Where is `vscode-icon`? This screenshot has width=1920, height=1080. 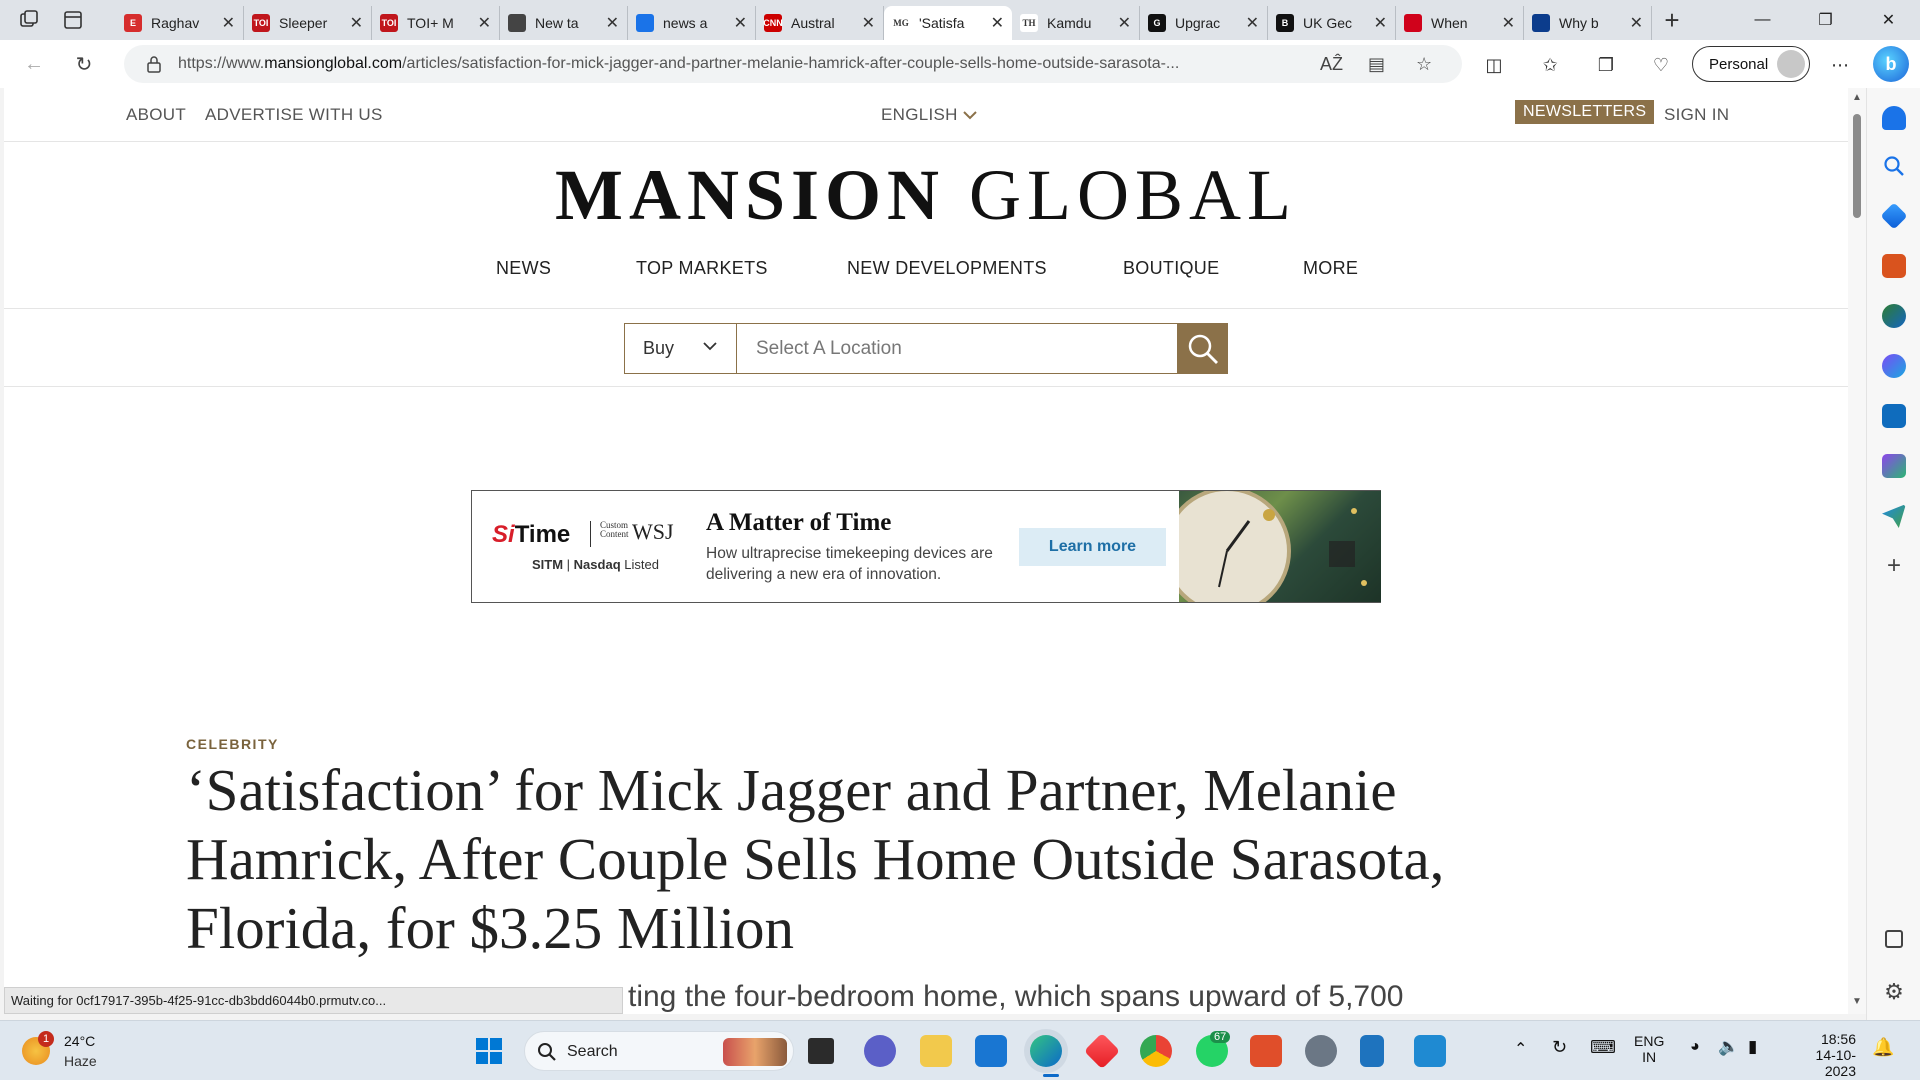
vscode-icon is located at coordinates (1430, 1051).